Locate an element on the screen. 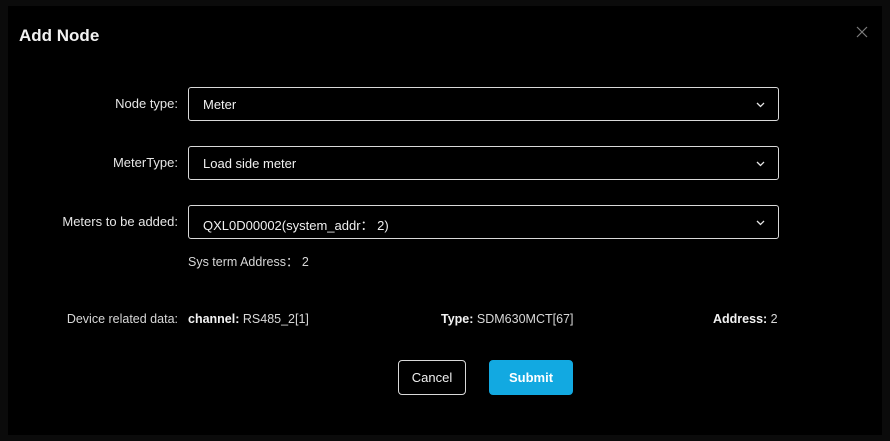 Image resolution: width=890 pixels, height=441 pixels. dialog-title: Add Node is located at coordinates (59, 35).